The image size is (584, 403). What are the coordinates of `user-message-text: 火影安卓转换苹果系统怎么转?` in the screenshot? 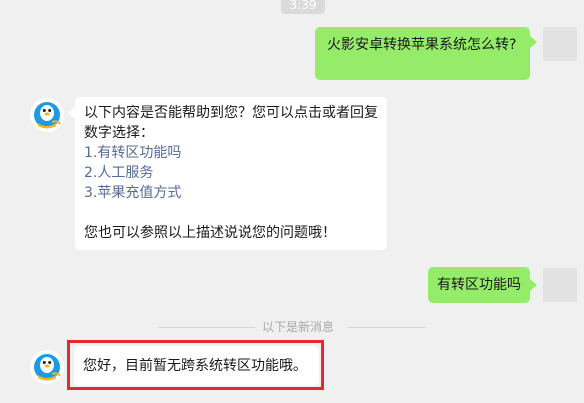 It's located at (422, 45).